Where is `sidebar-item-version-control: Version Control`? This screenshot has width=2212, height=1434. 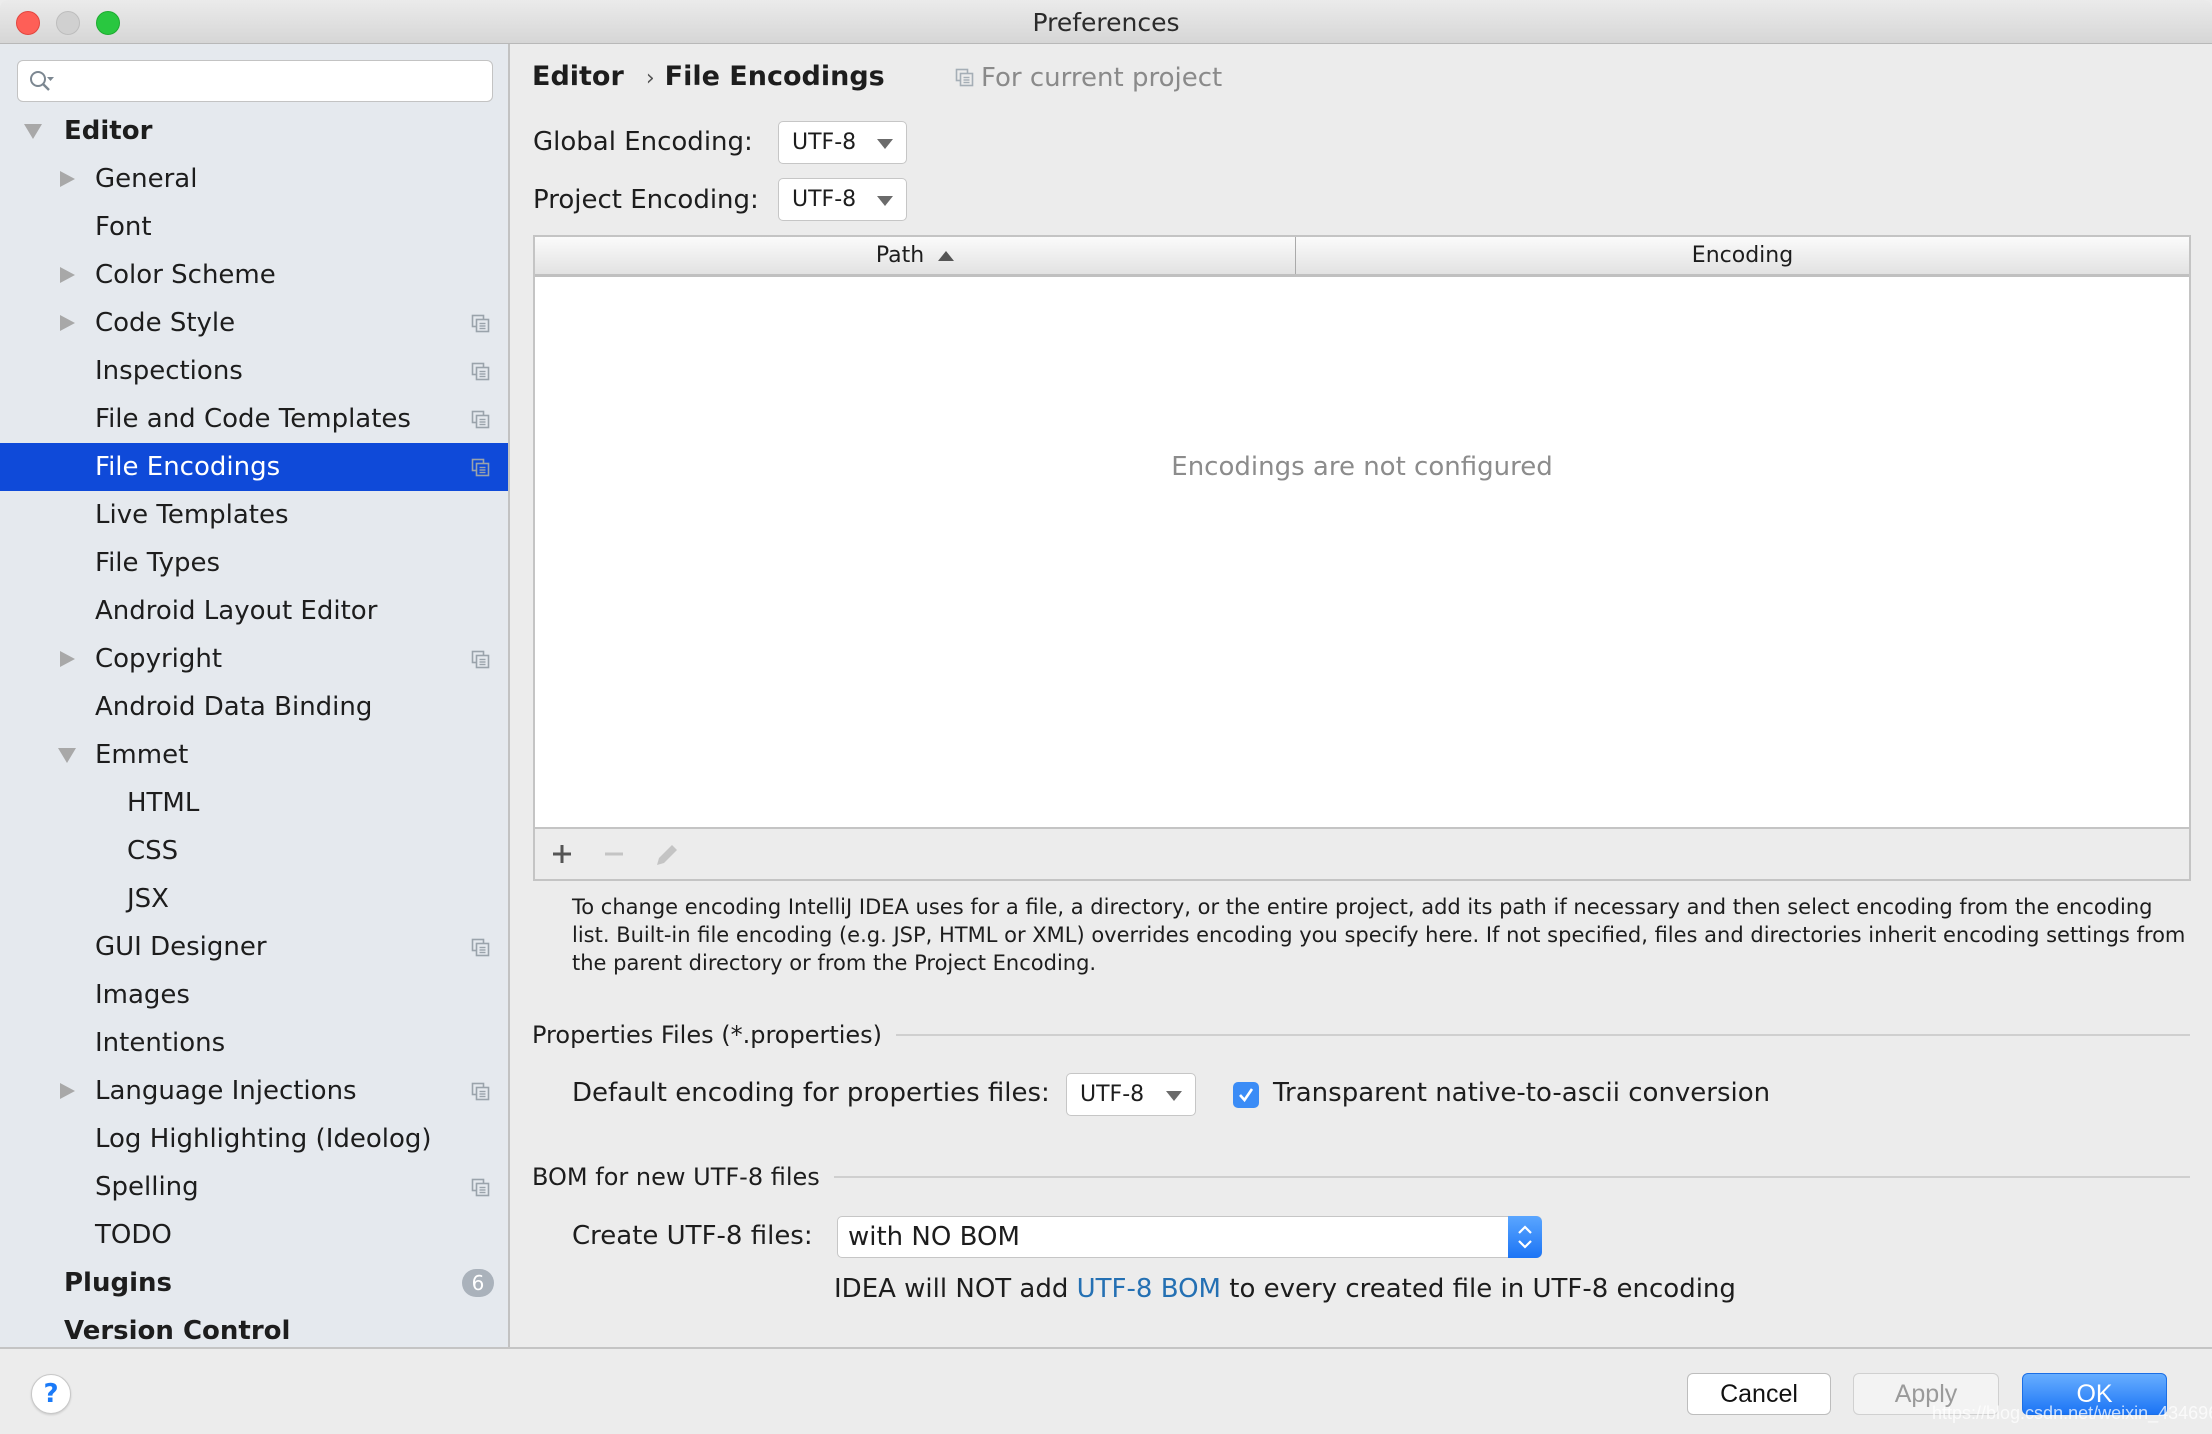
sidebar-item-version-control: Version Control is located at coordinates (254, 1327).